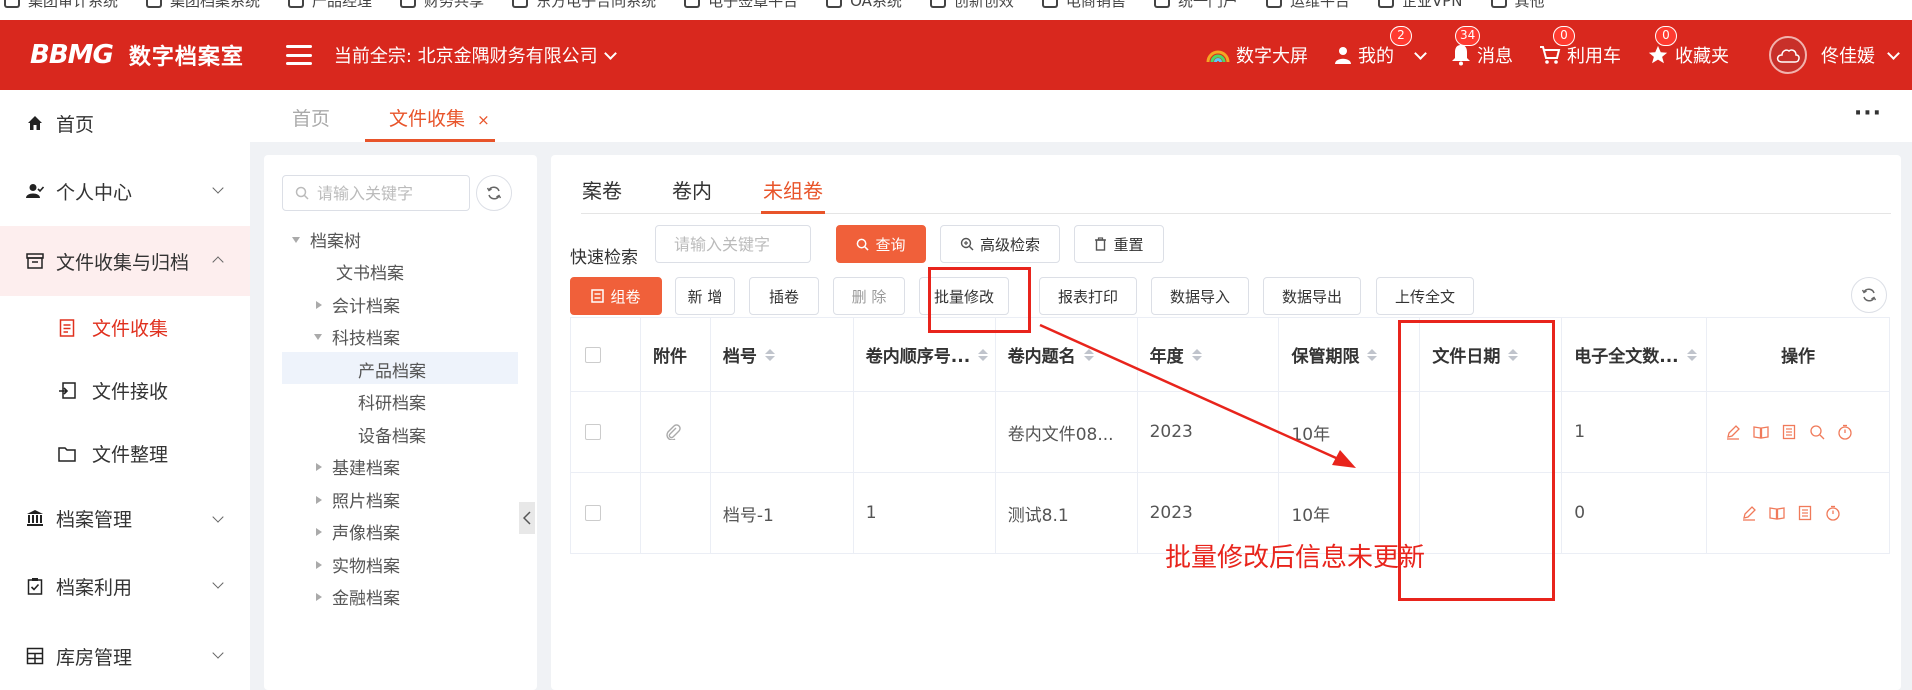 This screenshot has height=690, width=1912. I want to click on annotation-arrow, so click(1197, 395).